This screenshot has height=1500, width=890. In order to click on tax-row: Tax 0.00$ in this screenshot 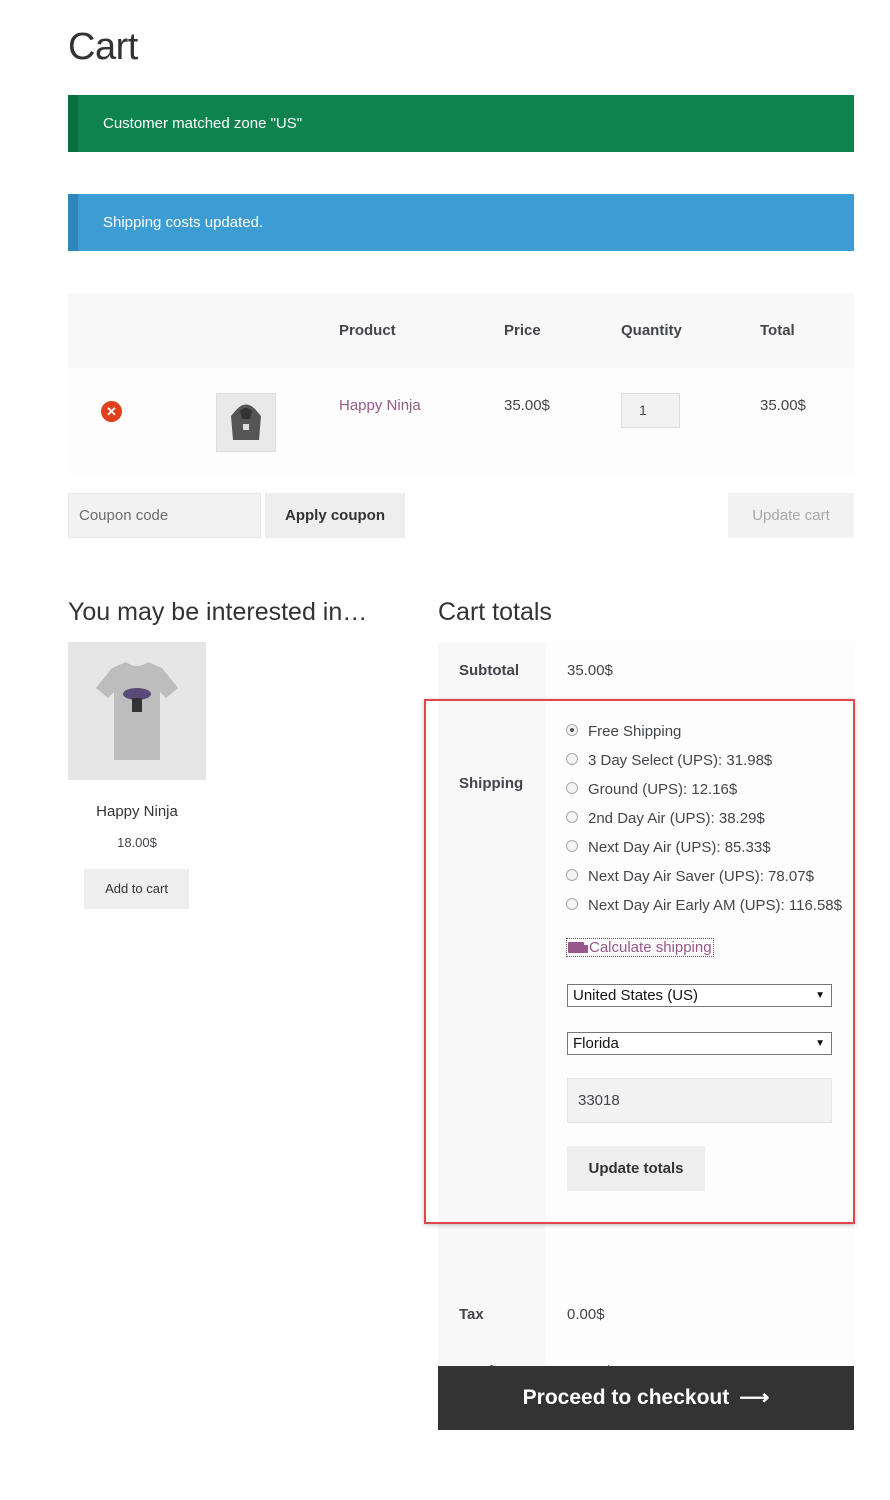, I will do `click(646, 1314)`.